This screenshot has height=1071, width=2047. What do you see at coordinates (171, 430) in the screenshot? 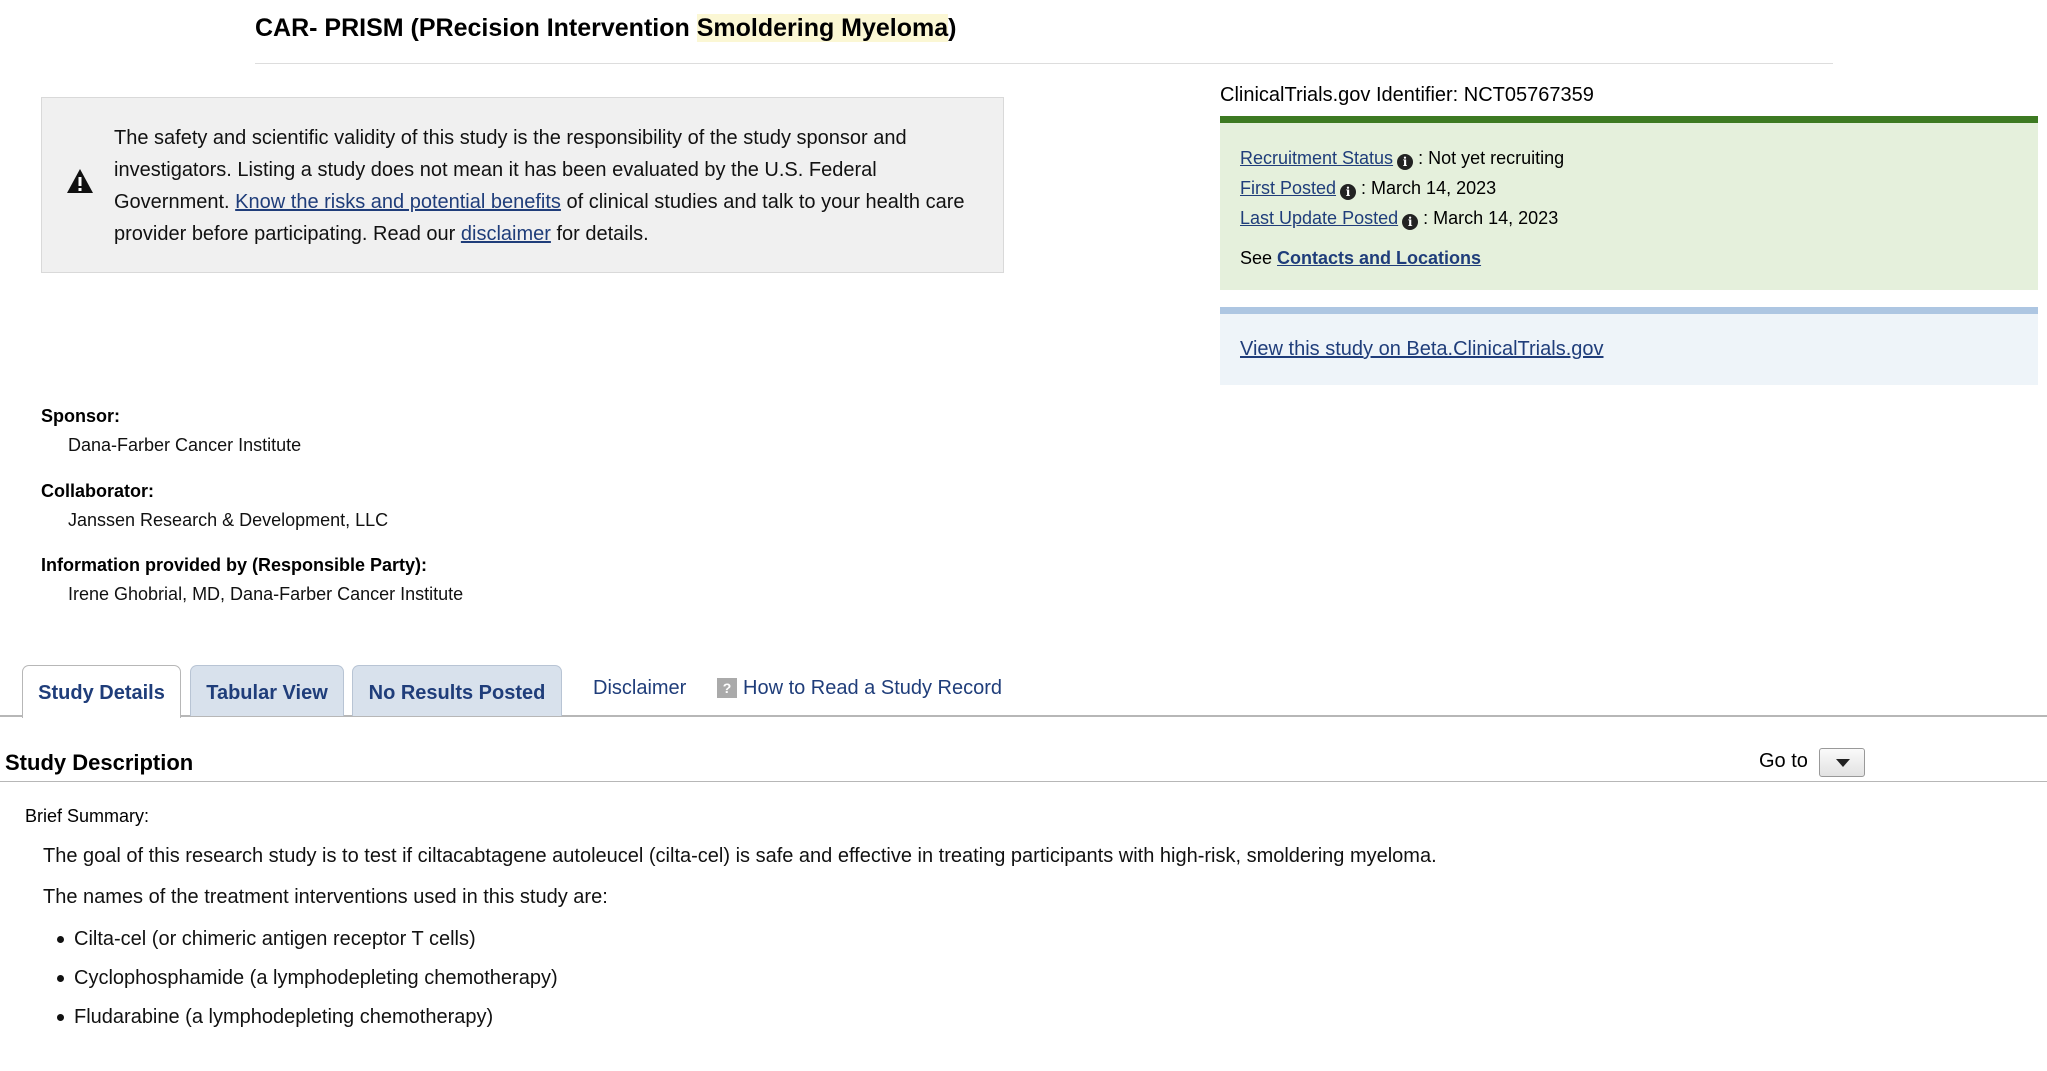
I see `sponsor-section: Sponsor: Dana-Farber Cancer Institute` at bounding box center [171, 430].